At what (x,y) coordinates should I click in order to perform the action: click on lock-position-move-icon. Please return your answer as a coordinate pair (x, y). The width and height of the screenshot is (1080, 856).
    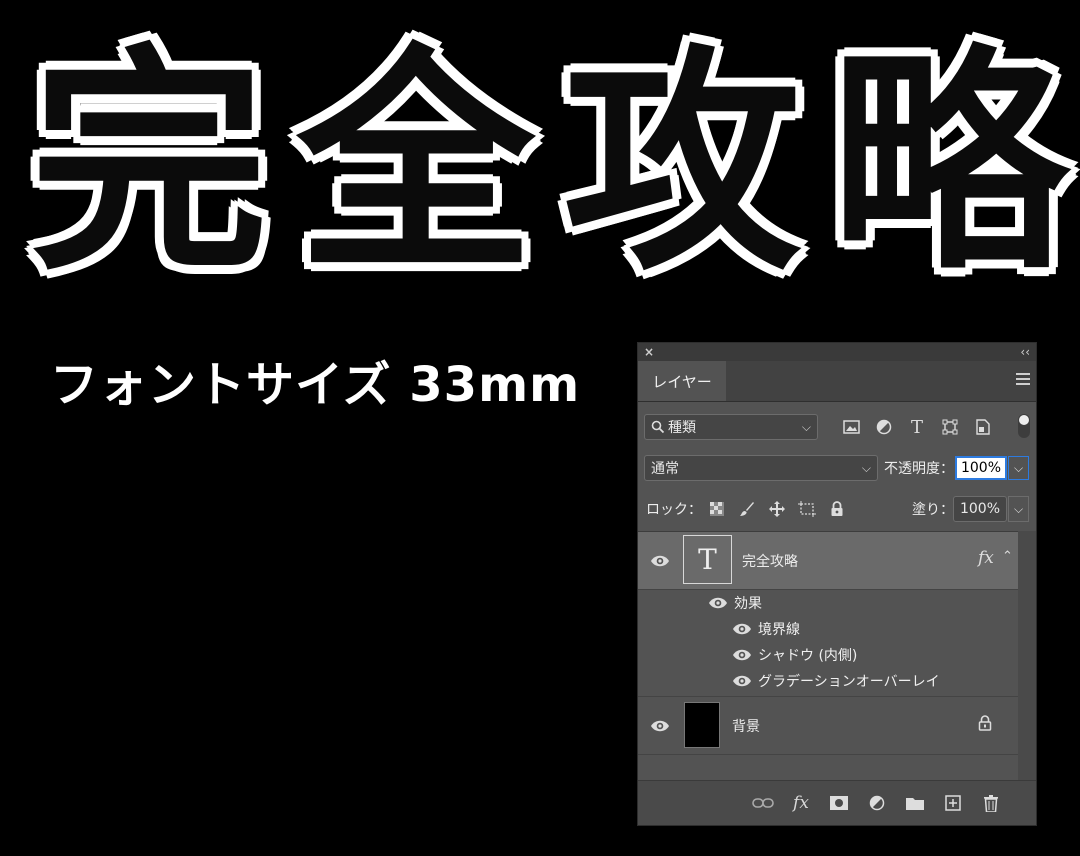
    Looking at the image, I should click on (777, 509).